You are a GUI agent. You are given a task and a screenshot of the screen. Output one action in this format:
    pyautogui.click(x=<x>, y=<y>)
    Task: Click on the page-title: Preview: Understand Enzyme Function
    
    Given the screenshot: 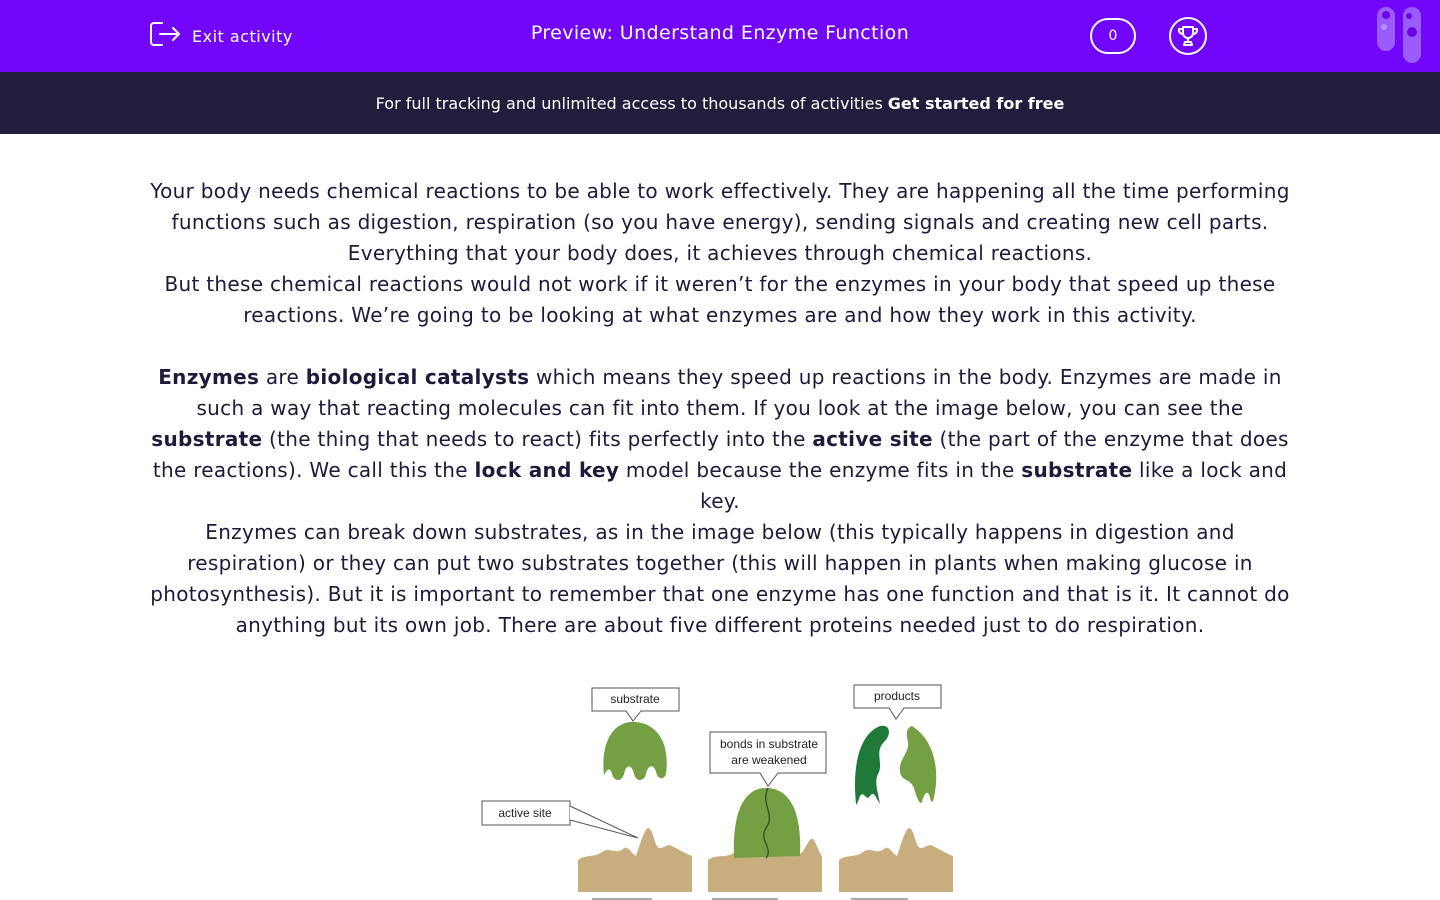 What is the action you would take?
    pyautogui.click(x=720, y=33)
    